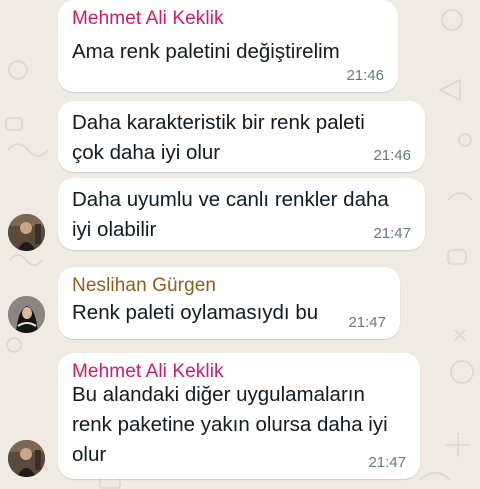 This screenshot has width=480, height=489. I want to click on message-text-line-2: çok daha iyi olur, so click(146, 152).